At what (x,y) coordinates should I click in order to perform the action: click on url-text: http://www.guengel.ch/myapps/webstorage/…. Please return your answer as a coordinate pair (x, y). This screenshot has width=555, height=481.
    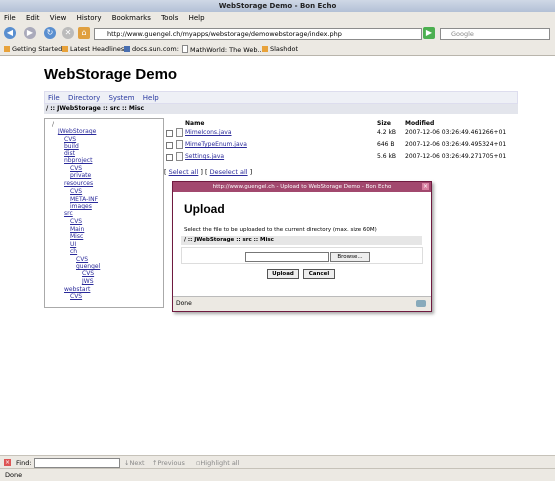
    Looking at the image, I should click on (224, 34).